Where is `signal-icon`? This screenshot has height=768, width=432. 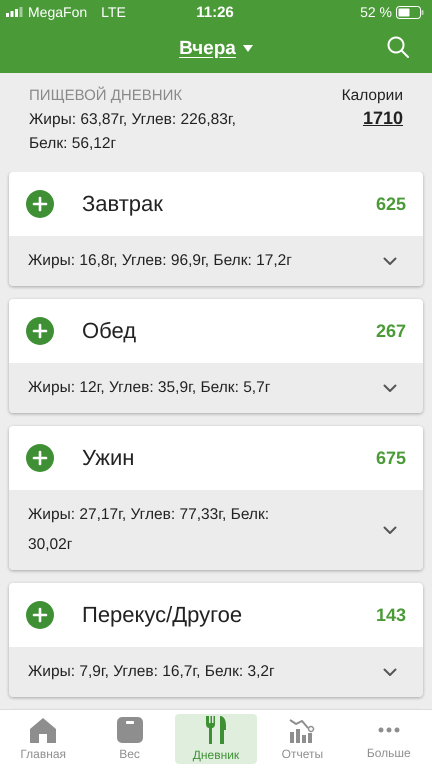 signal-icon is located at coordinates (15, 12).